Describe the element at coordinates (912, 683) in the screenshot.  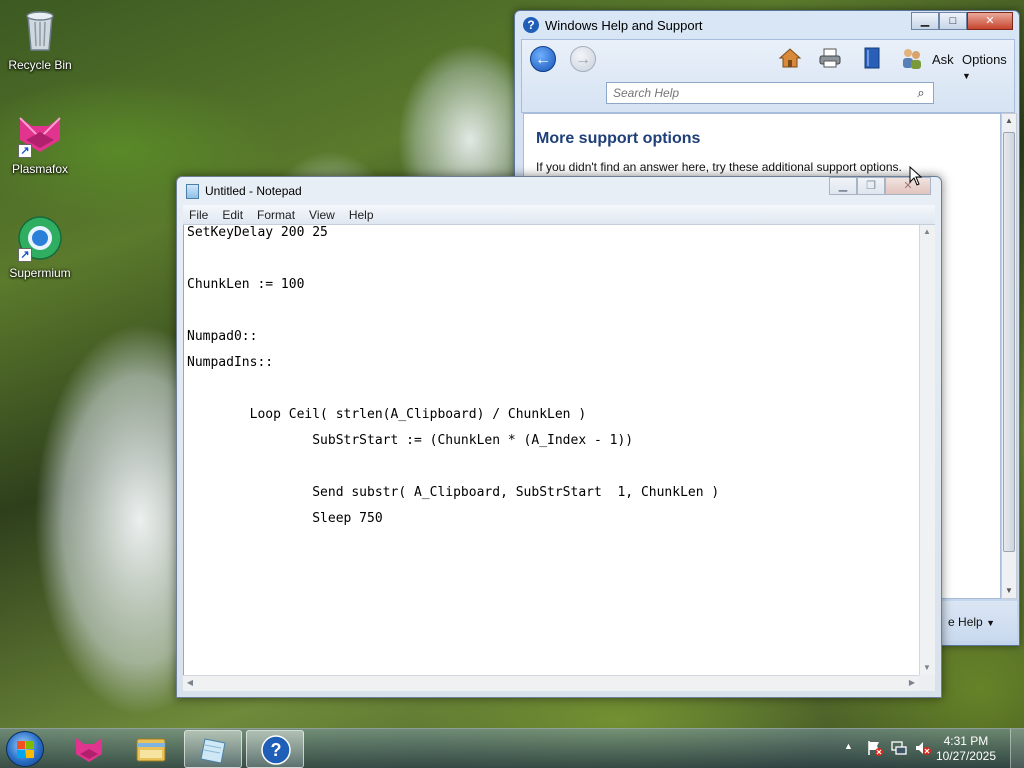
I see `scroll-right-arrow-icon: ▶` at that location.